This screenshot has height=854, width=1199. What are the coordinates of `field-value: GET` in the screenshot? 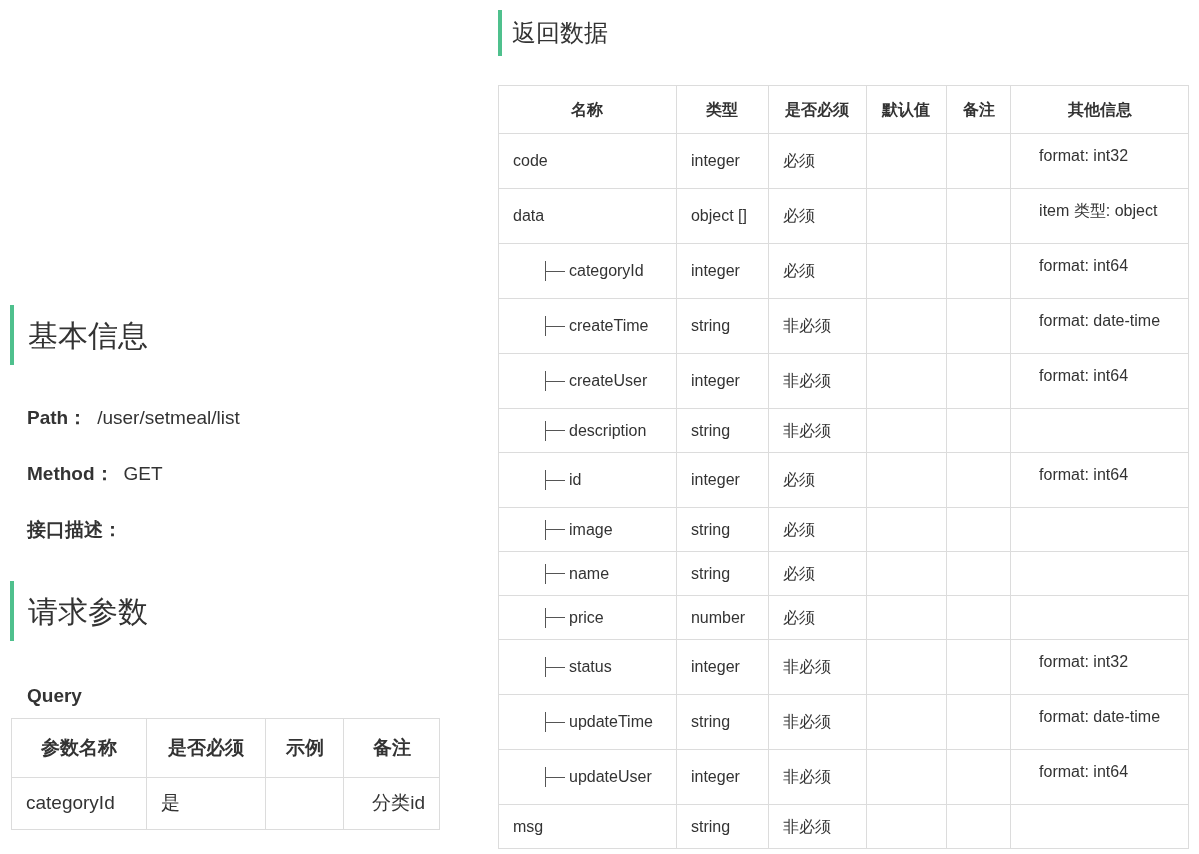 It's located at (143, 473).